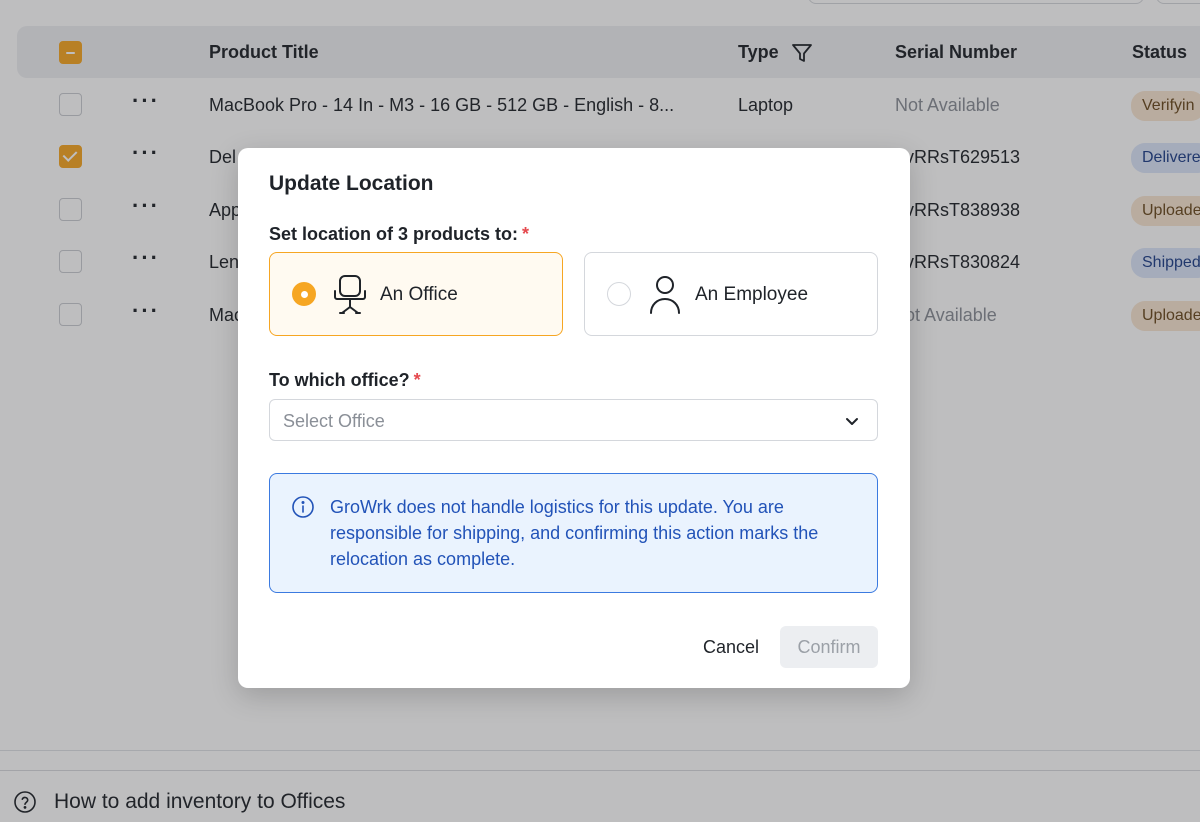 Image resolution: width=1200 pixels, height=822 pixels. What do you see at coordinates (752, 294) in the screenshot?
I see `option-label: An Employee` at bounding box center [752, 294].